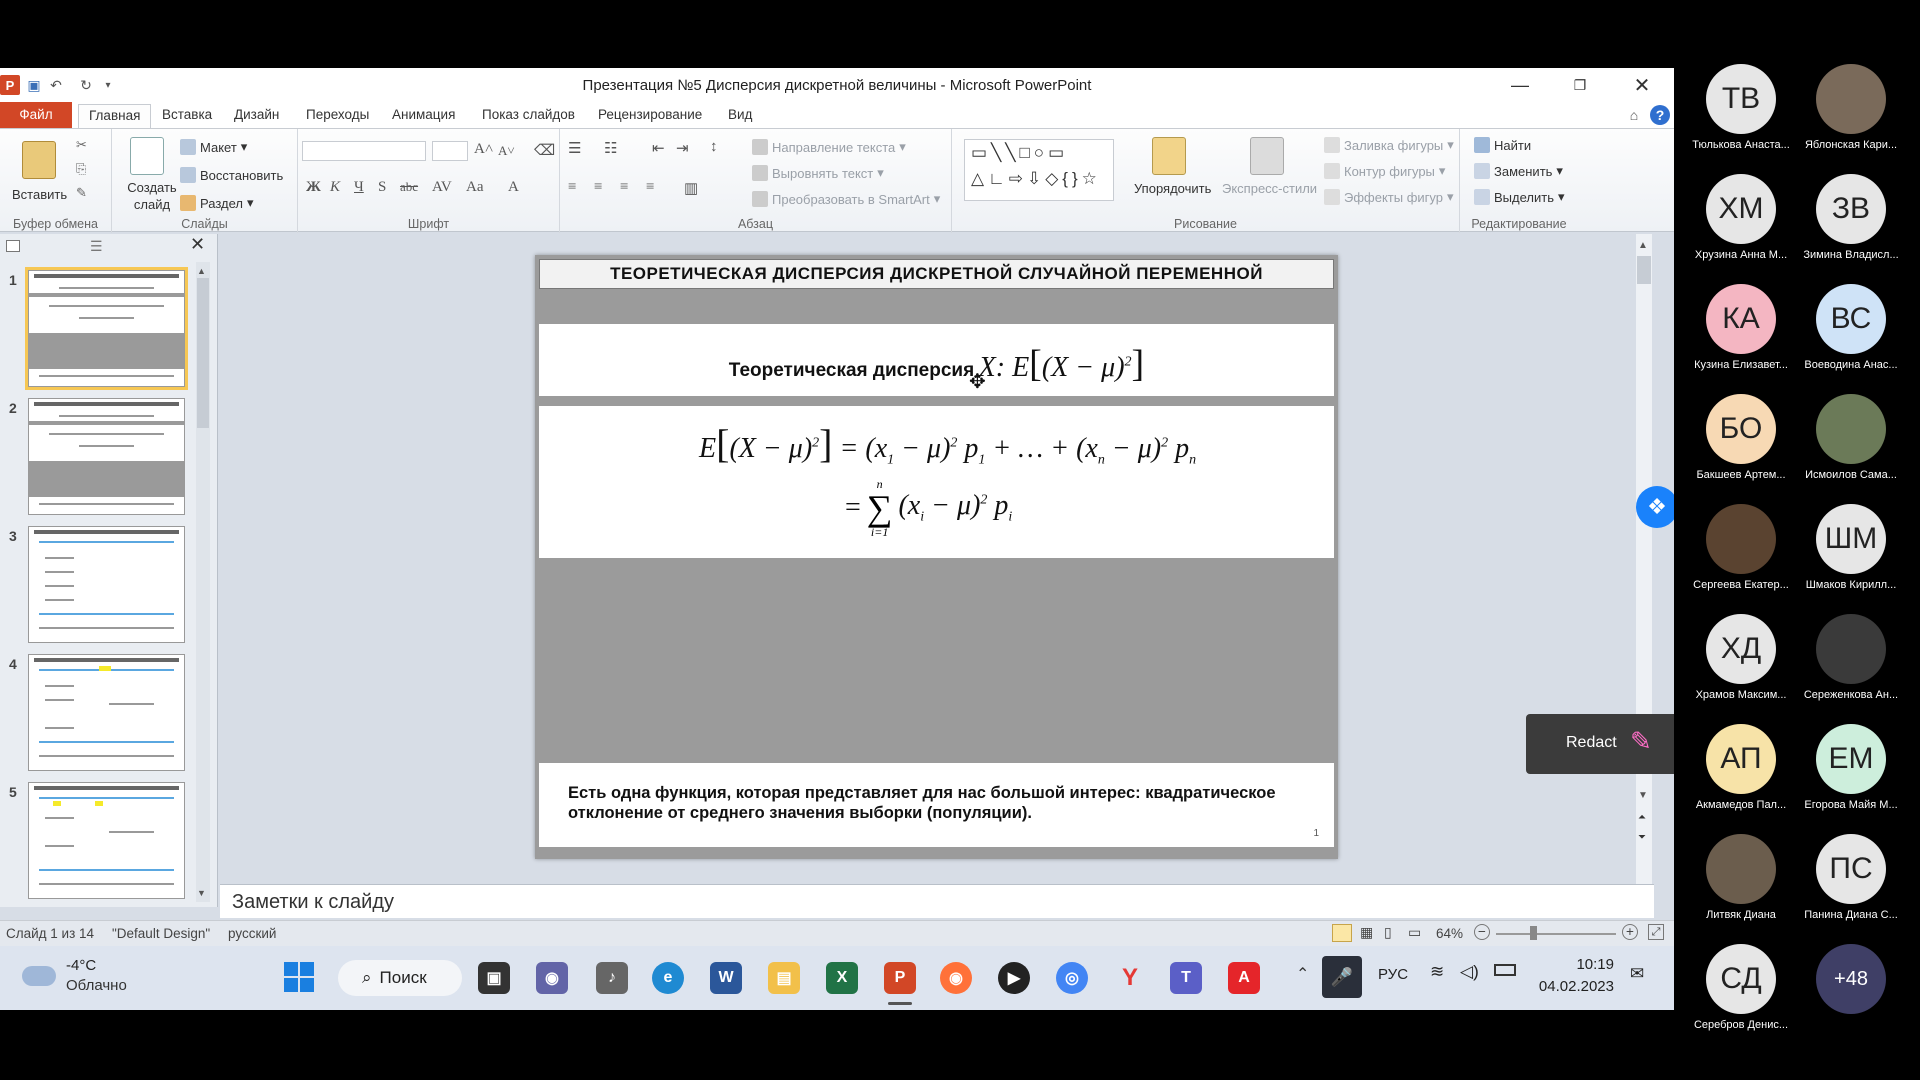  What do you see at coordinates (201, 271) in the screenshot?
I see `scroll-up-icon: ▲` at bounding box center [201, 271].